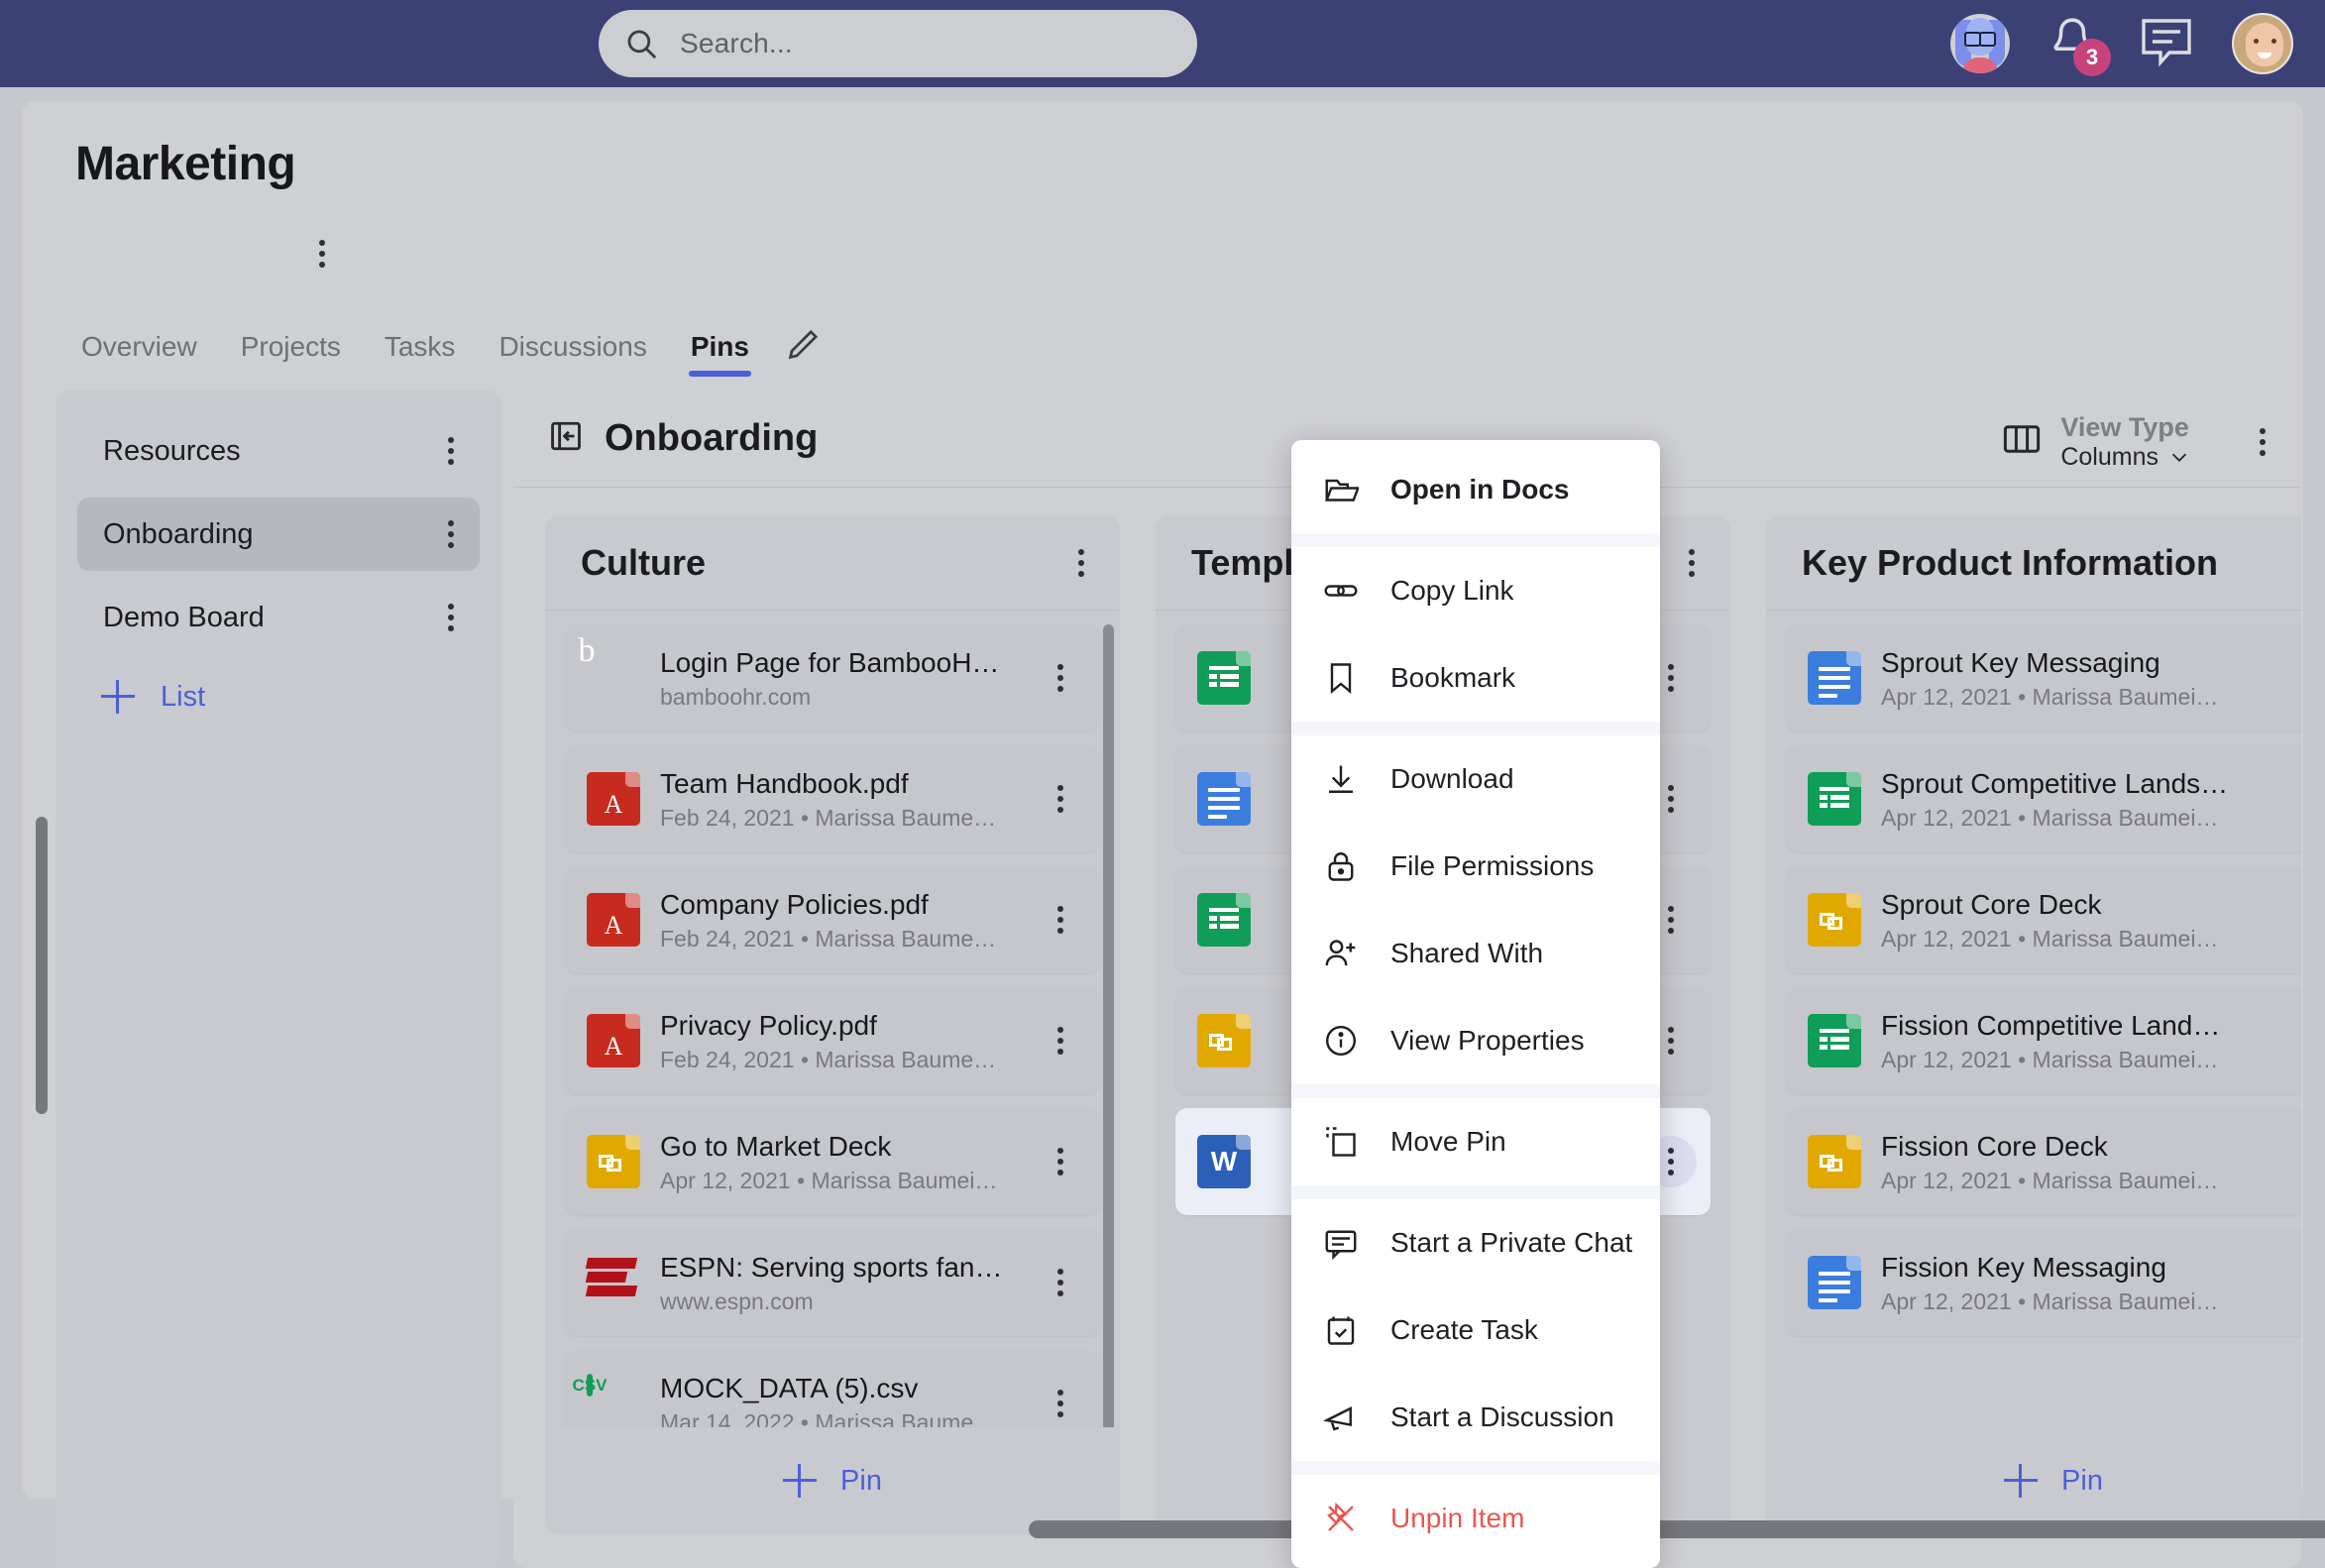  Describe the element at coordinates (1475, 866) in the screenshot. I see `menu-item-file-permissions: File Permissions` at that location.